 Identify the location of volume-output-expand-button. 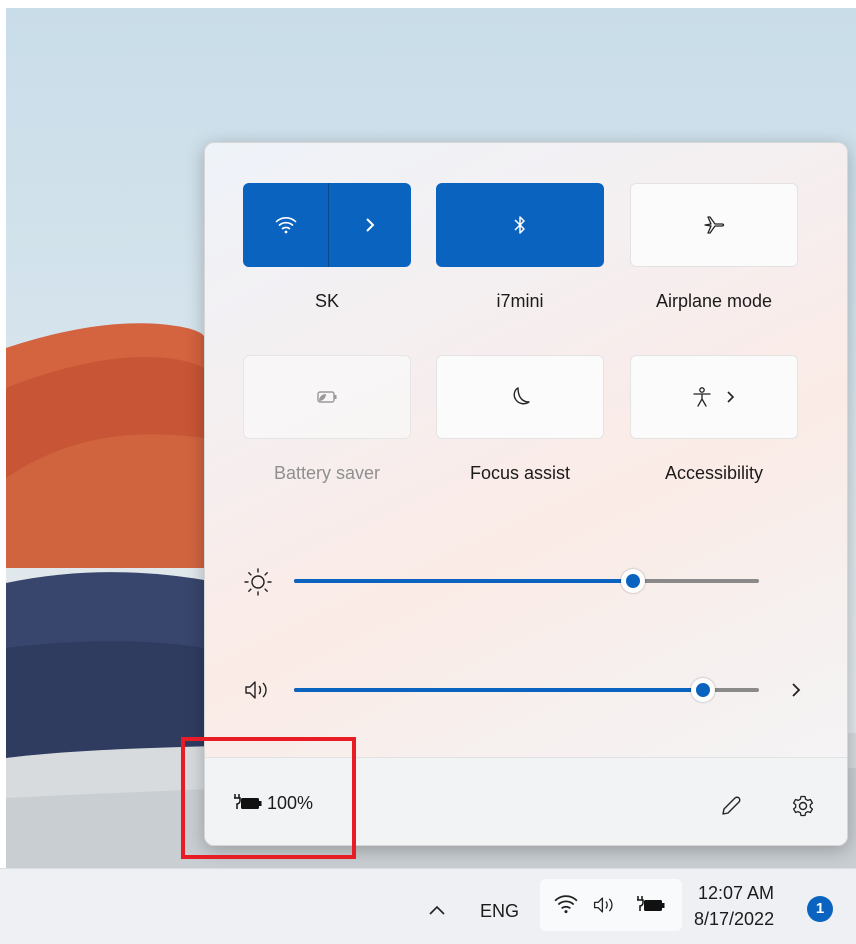
(796, 690).